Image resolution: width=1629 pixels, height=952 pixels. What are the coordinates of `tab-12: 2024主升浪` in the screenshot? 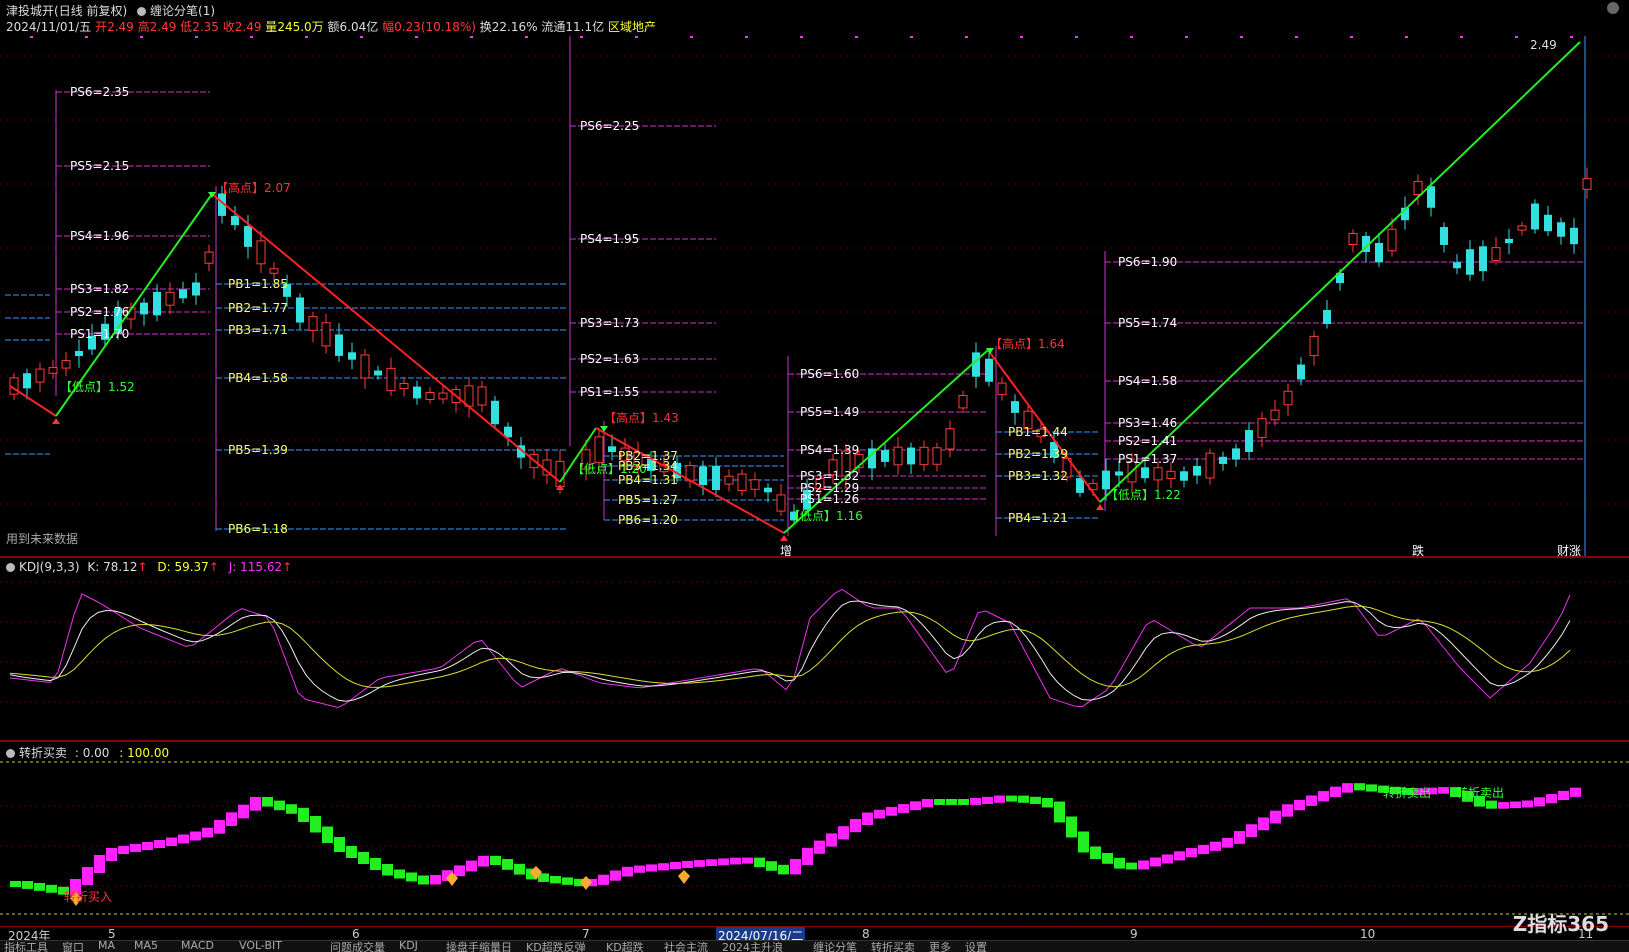 It's located at (752, 946).